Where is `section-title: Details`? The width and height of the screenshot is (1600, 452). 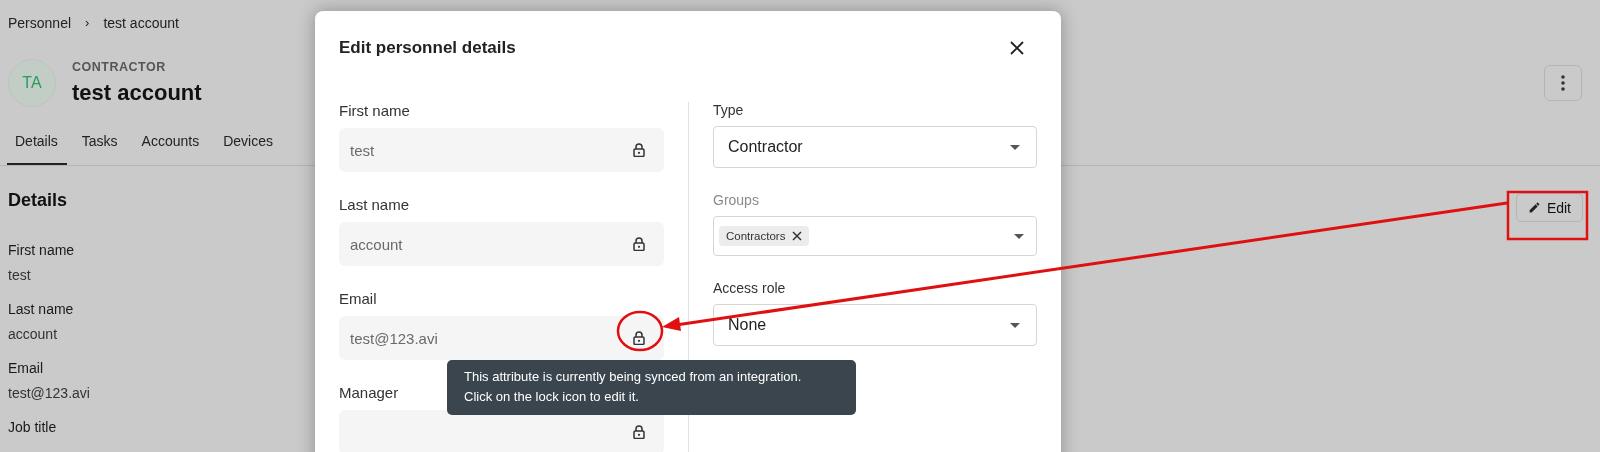
section-title: Details is located at coordinates (38, 200).